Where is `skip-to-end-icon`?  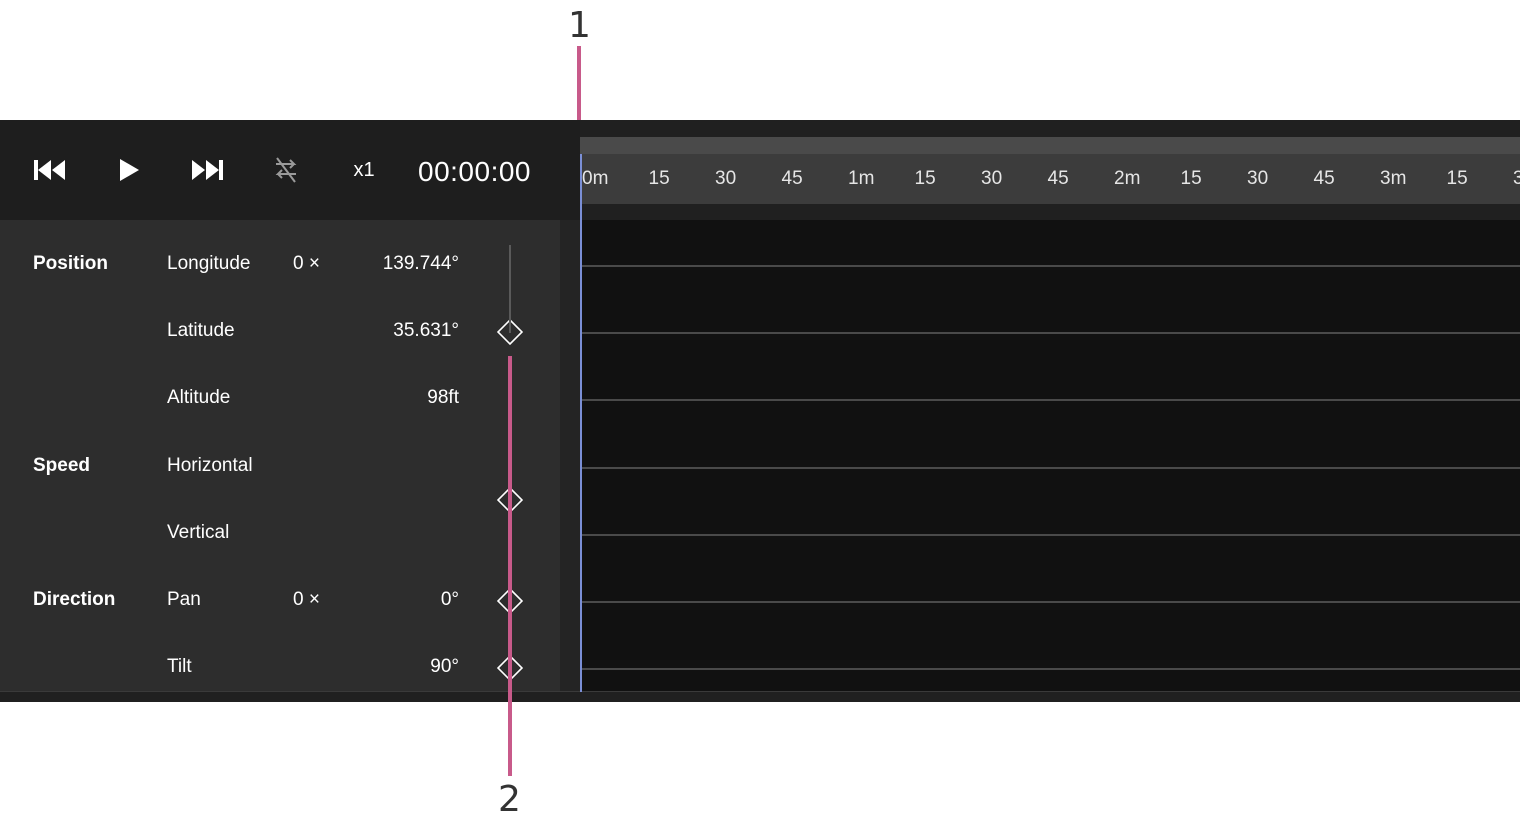
skip-to-end-icon is located at coordinates (207, 170).